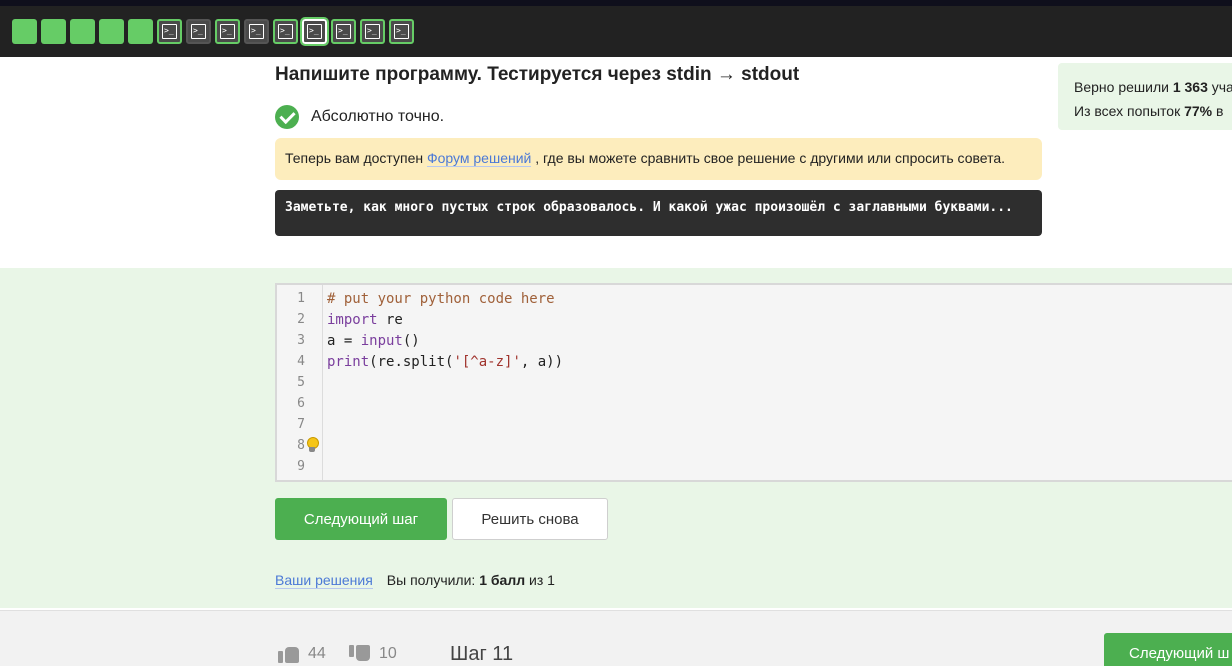  I want to click on dislike-button: 10, so click(373, 654).